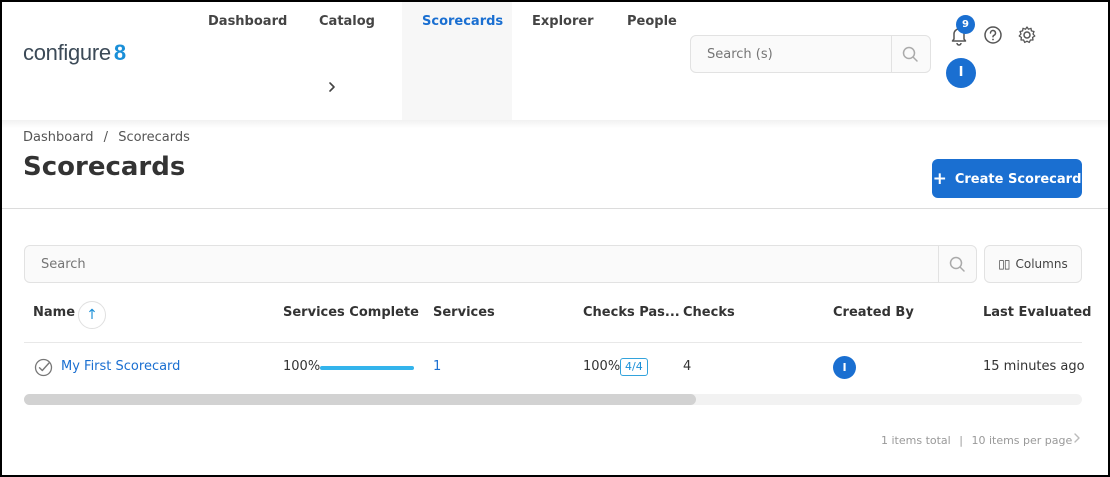 The width and height of the screenshot is (1110, 477). What do you see at coordinates (1021, 440) in the screenshot?
I see `pagination-per-page: 10 items per page` at bounding box center [1021, 440].